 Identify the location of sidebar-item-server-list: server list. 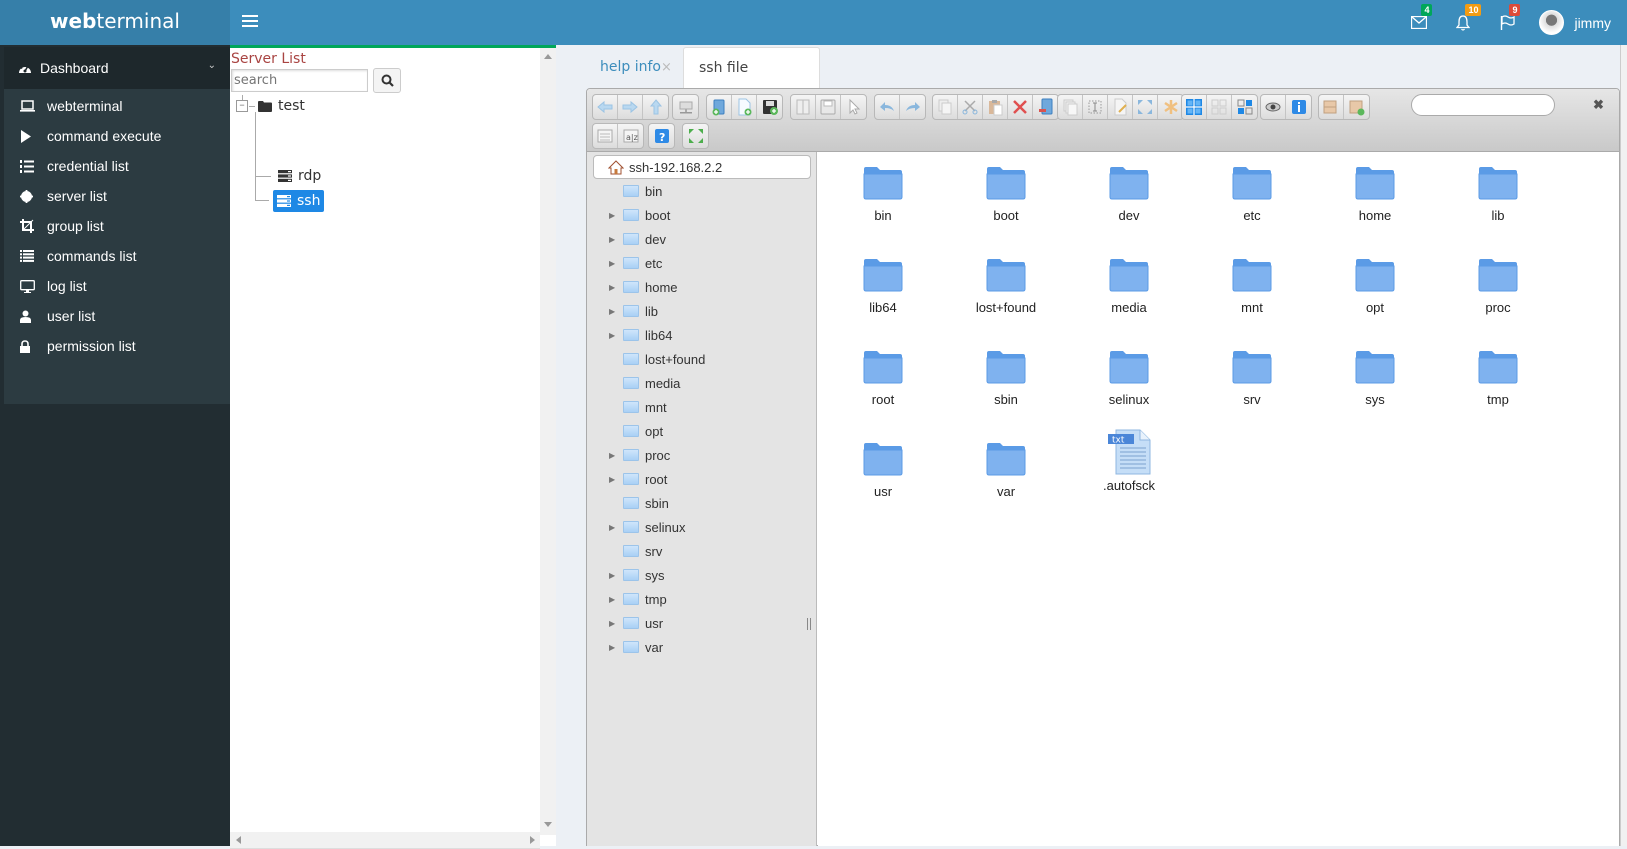
(117, 196).